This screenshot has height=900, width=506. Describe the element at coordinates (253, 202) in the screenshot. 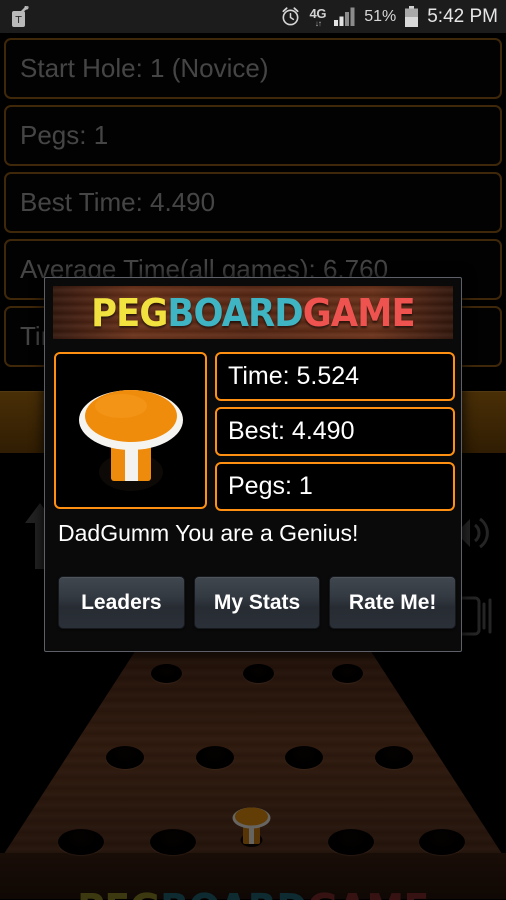

I see `stat-row-best-time: Best Time: 4.490` at that location.